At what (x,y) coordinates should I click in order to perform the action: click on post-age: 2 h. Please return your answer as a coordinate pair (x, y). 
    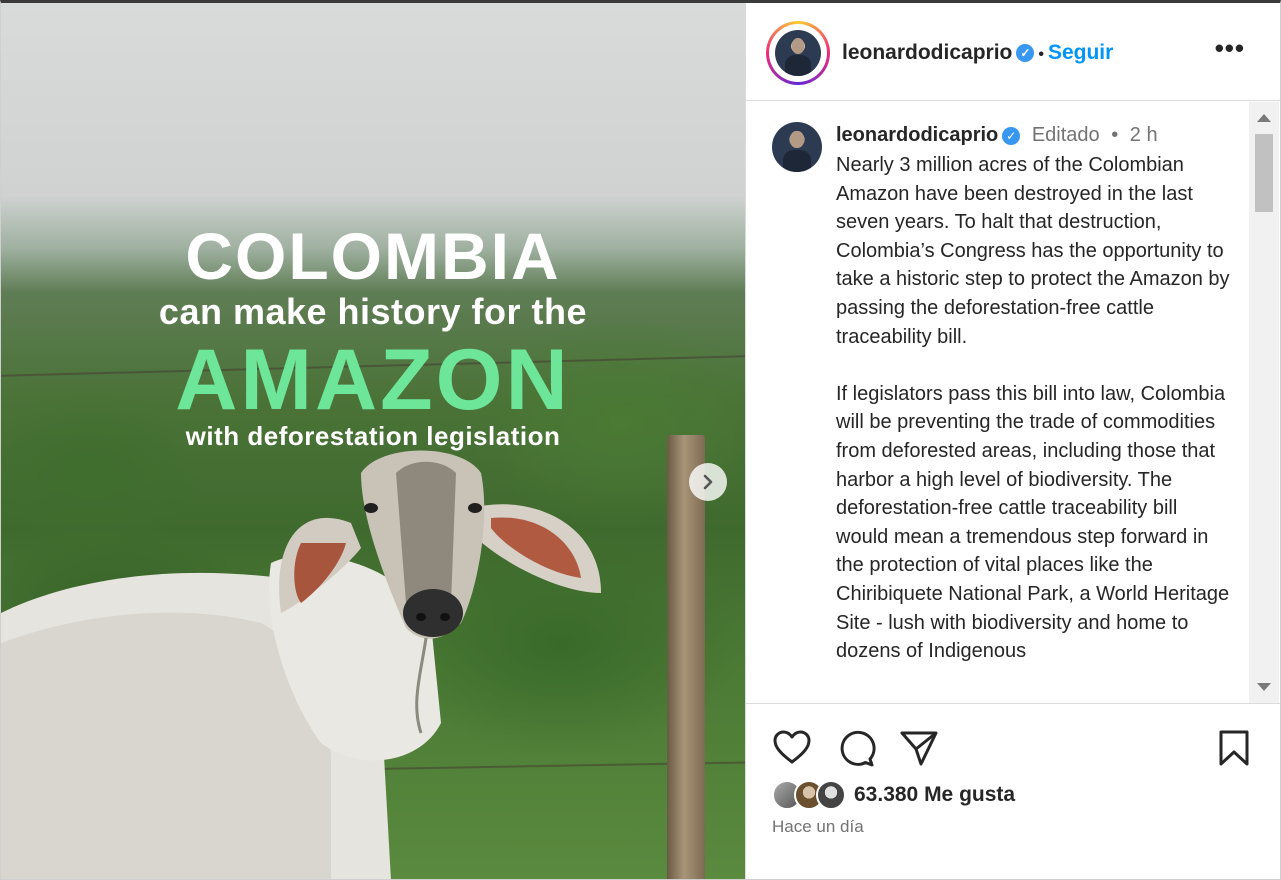
    Looking at the image, I should click on (1144, 135).